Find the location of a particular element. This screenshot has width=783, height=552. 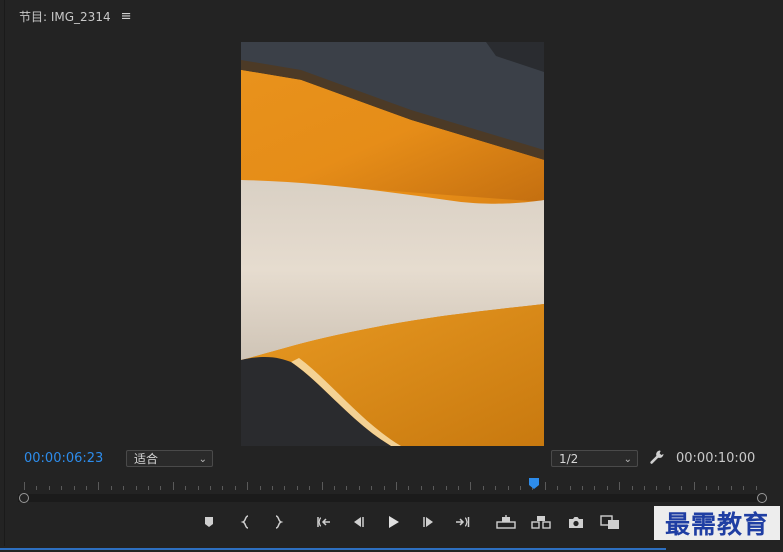

comparison-view-button is located at coordinates (610, 522).